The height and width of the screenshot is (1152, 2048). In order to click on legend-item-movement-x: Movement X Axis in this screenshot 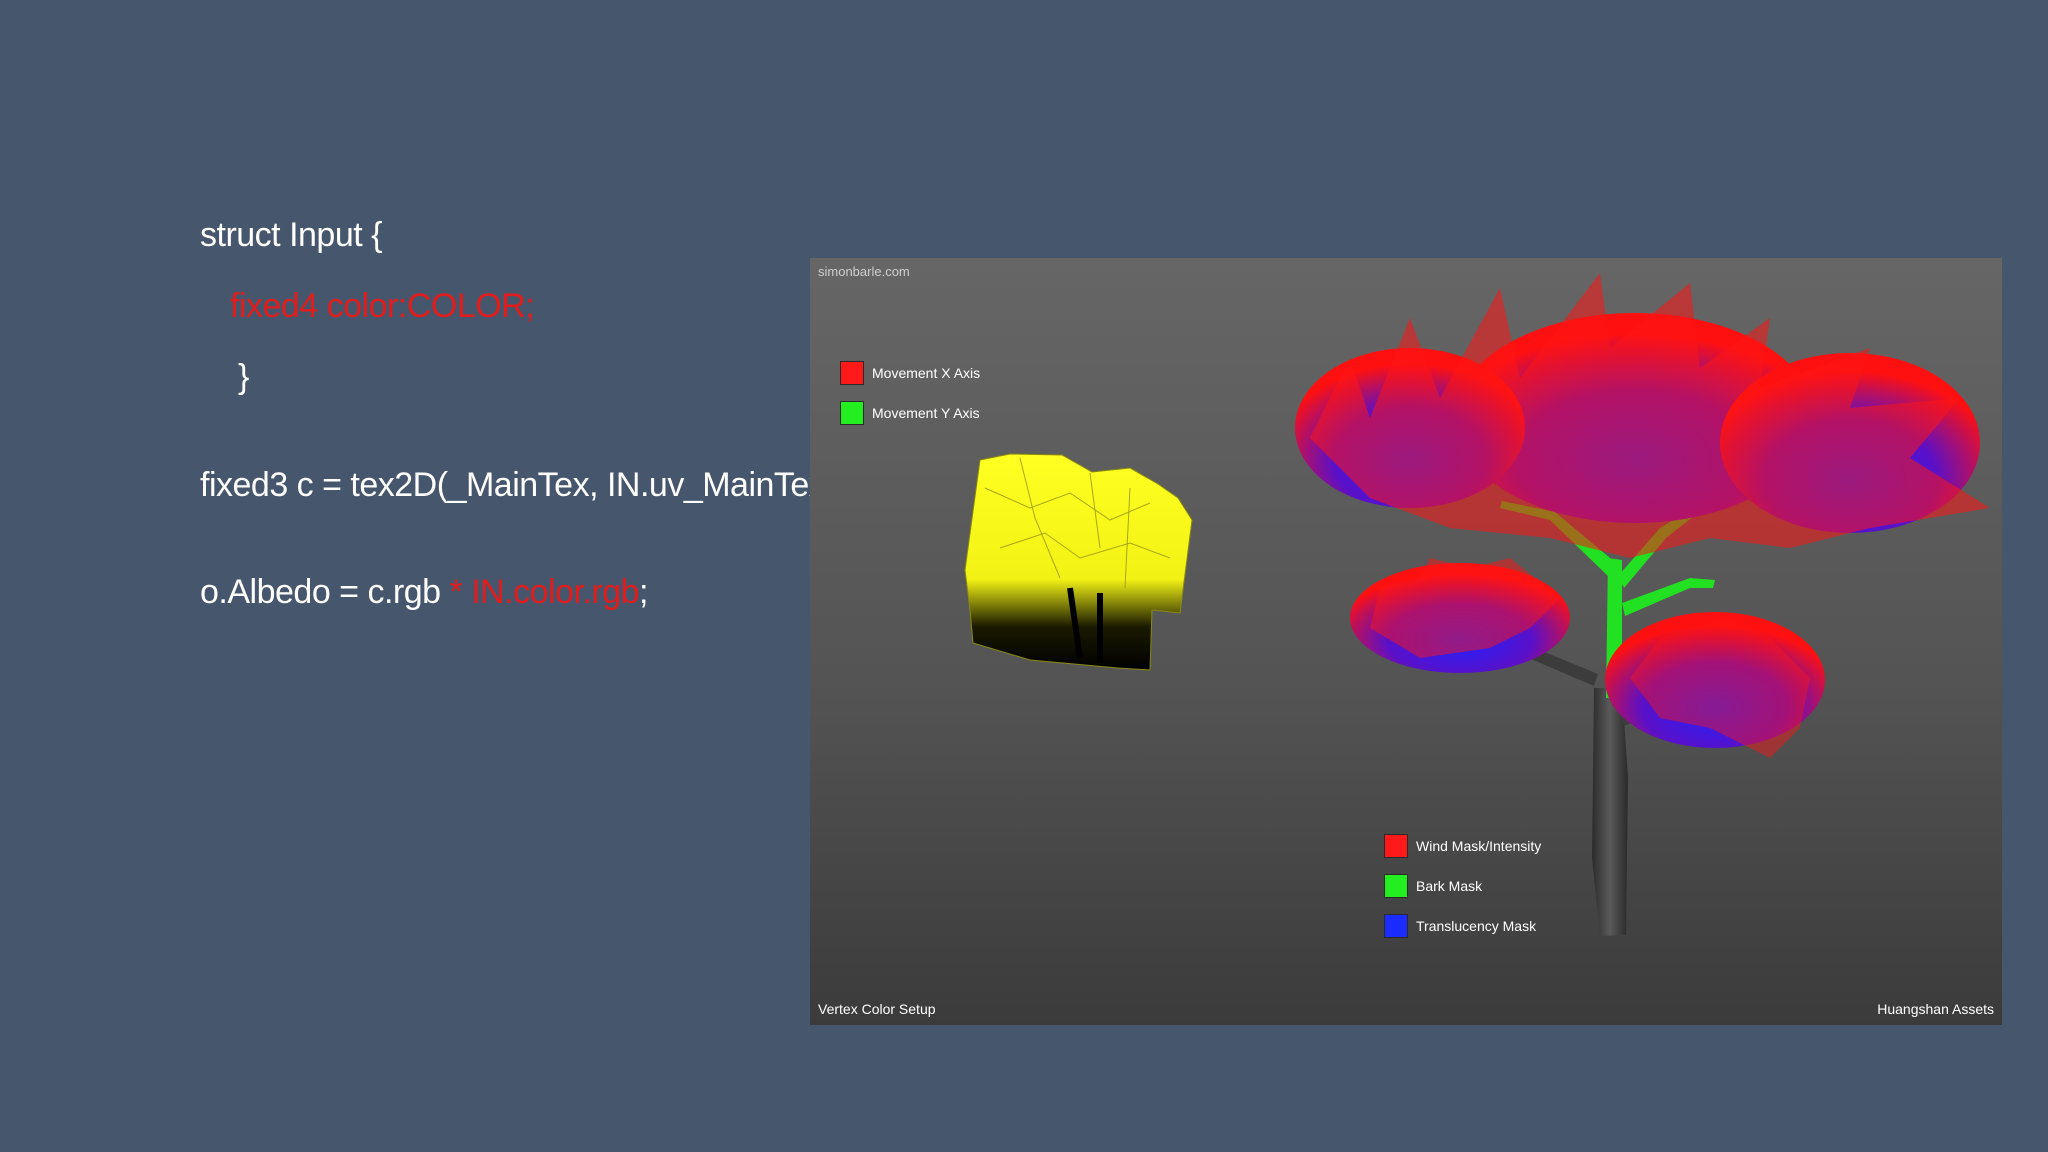, I will do `click(910, 373)`.